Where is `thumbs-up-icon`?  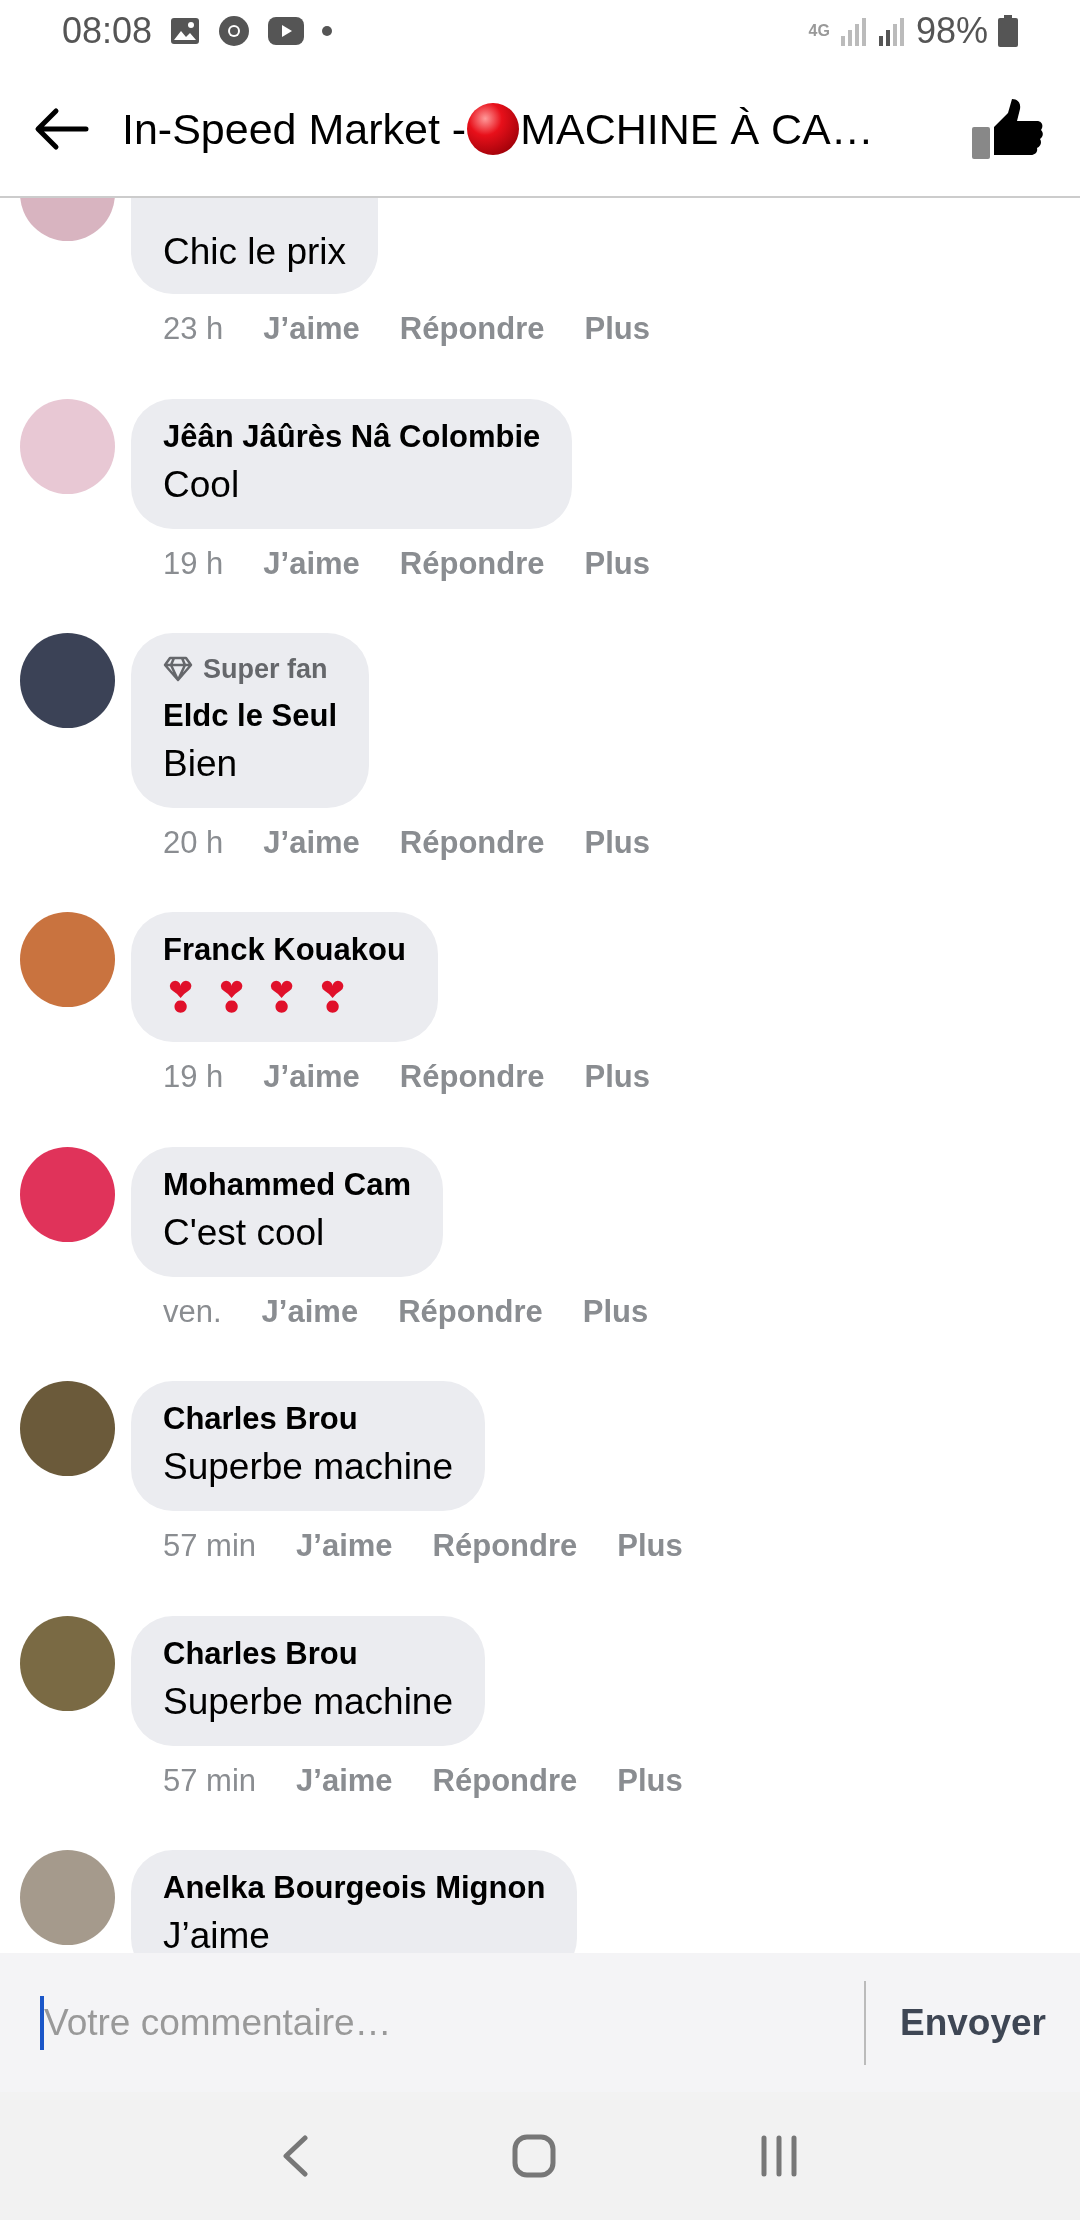
thumbs-up-icon is located at coordinates (1008, 129).